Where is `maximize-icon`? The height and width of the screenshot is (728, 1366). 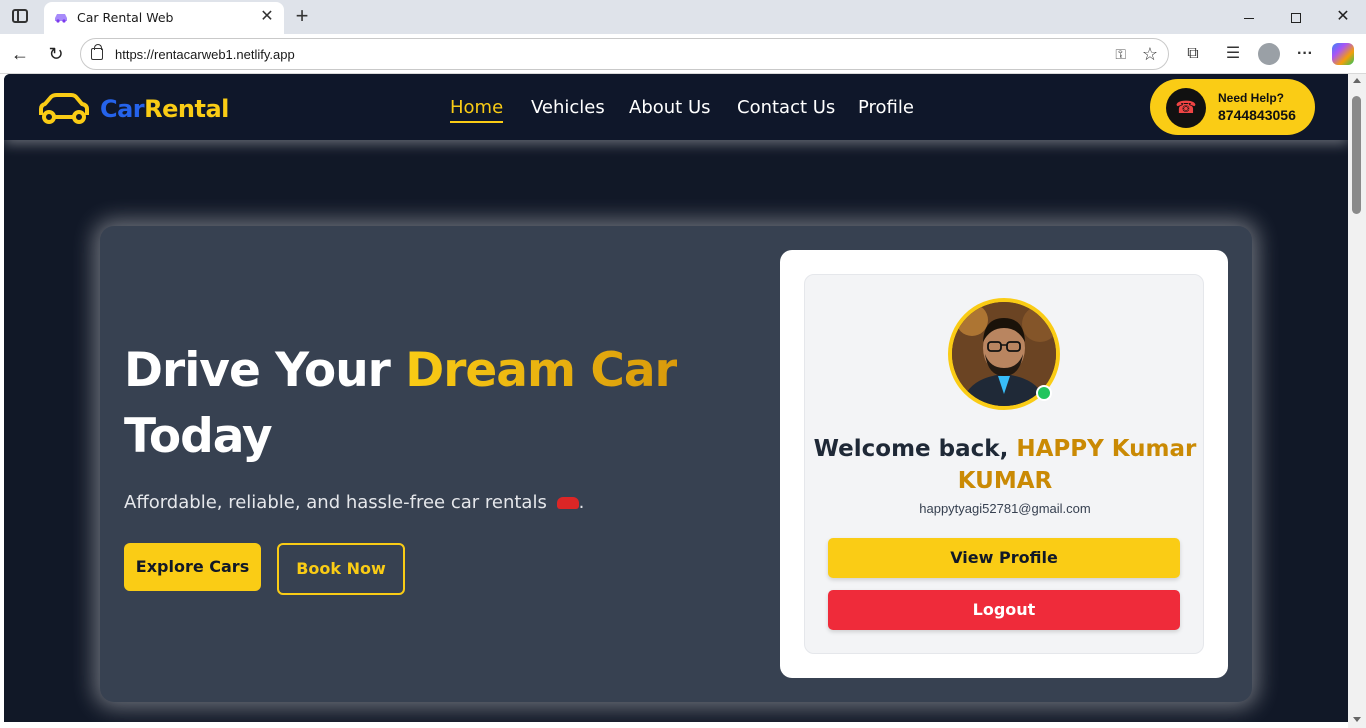 maximize-icon is located at coordinates (1296, 17).